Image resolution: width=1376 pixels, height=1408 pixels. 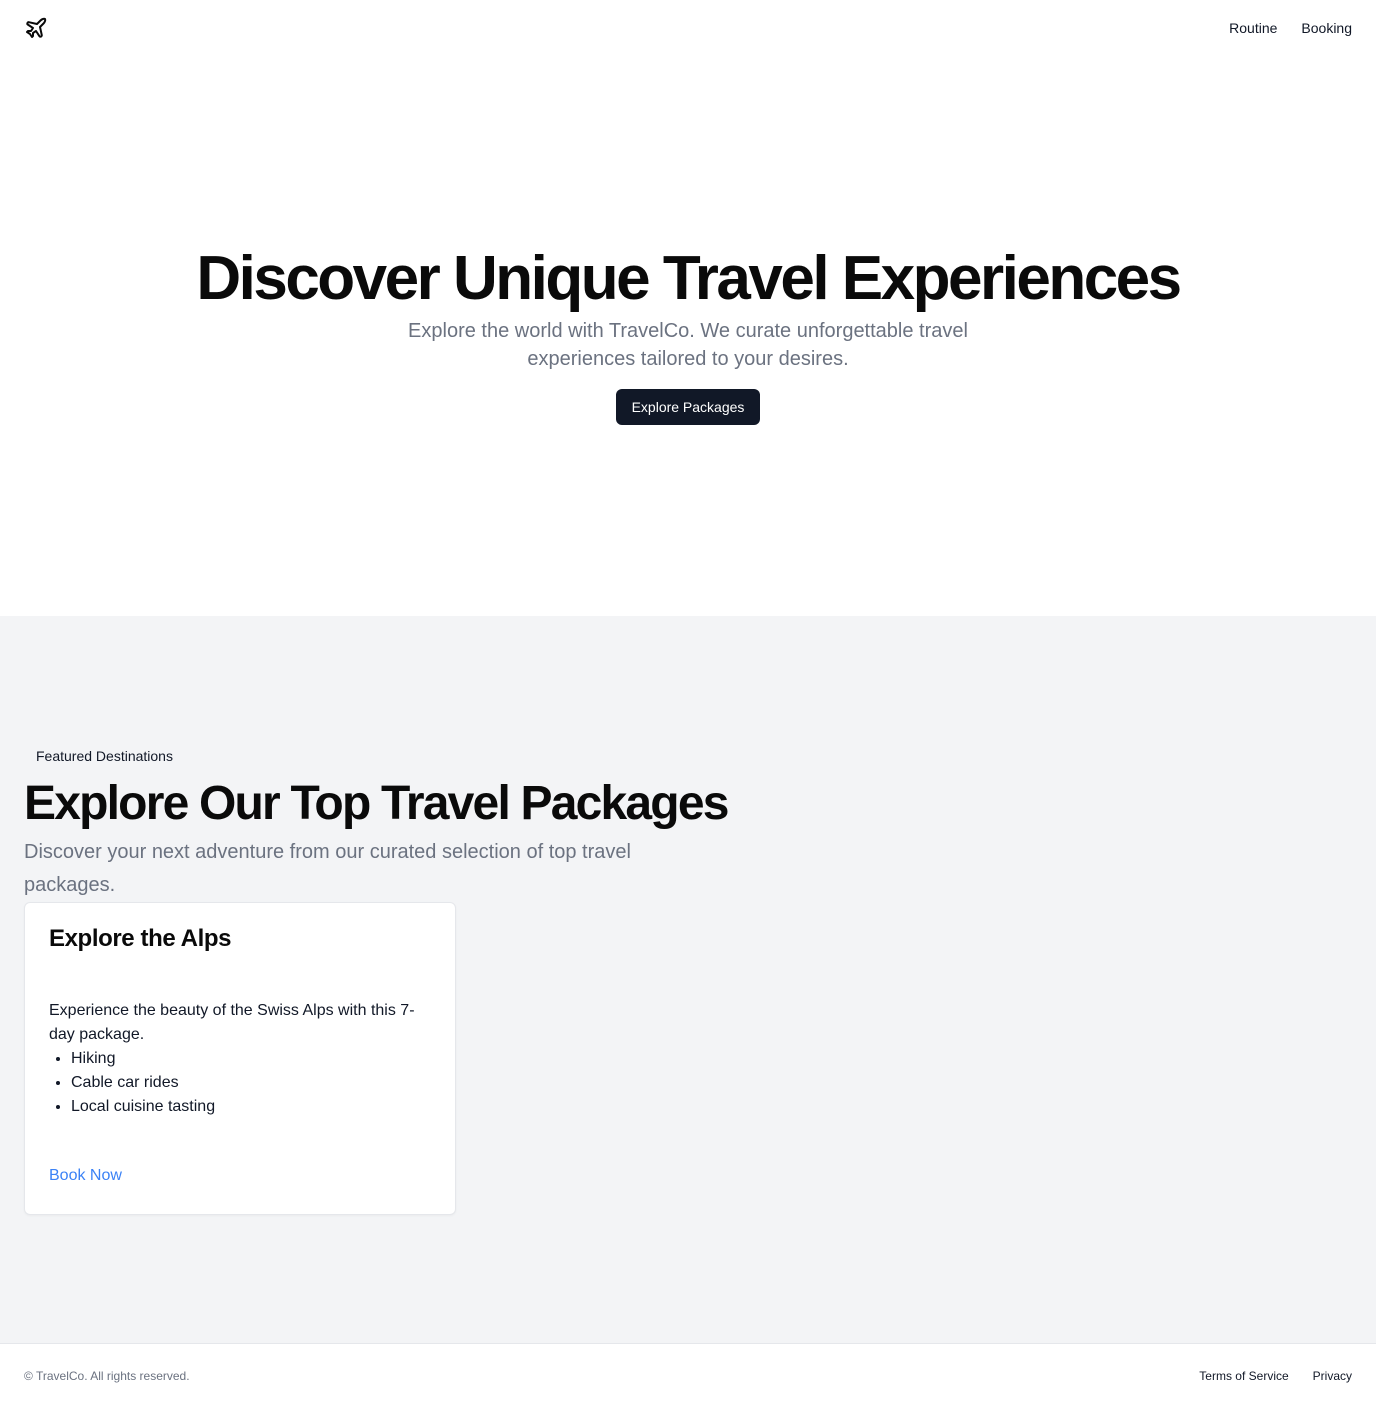 I want to click on section-badge: Featured Destinations, so click(x=104, y=756).